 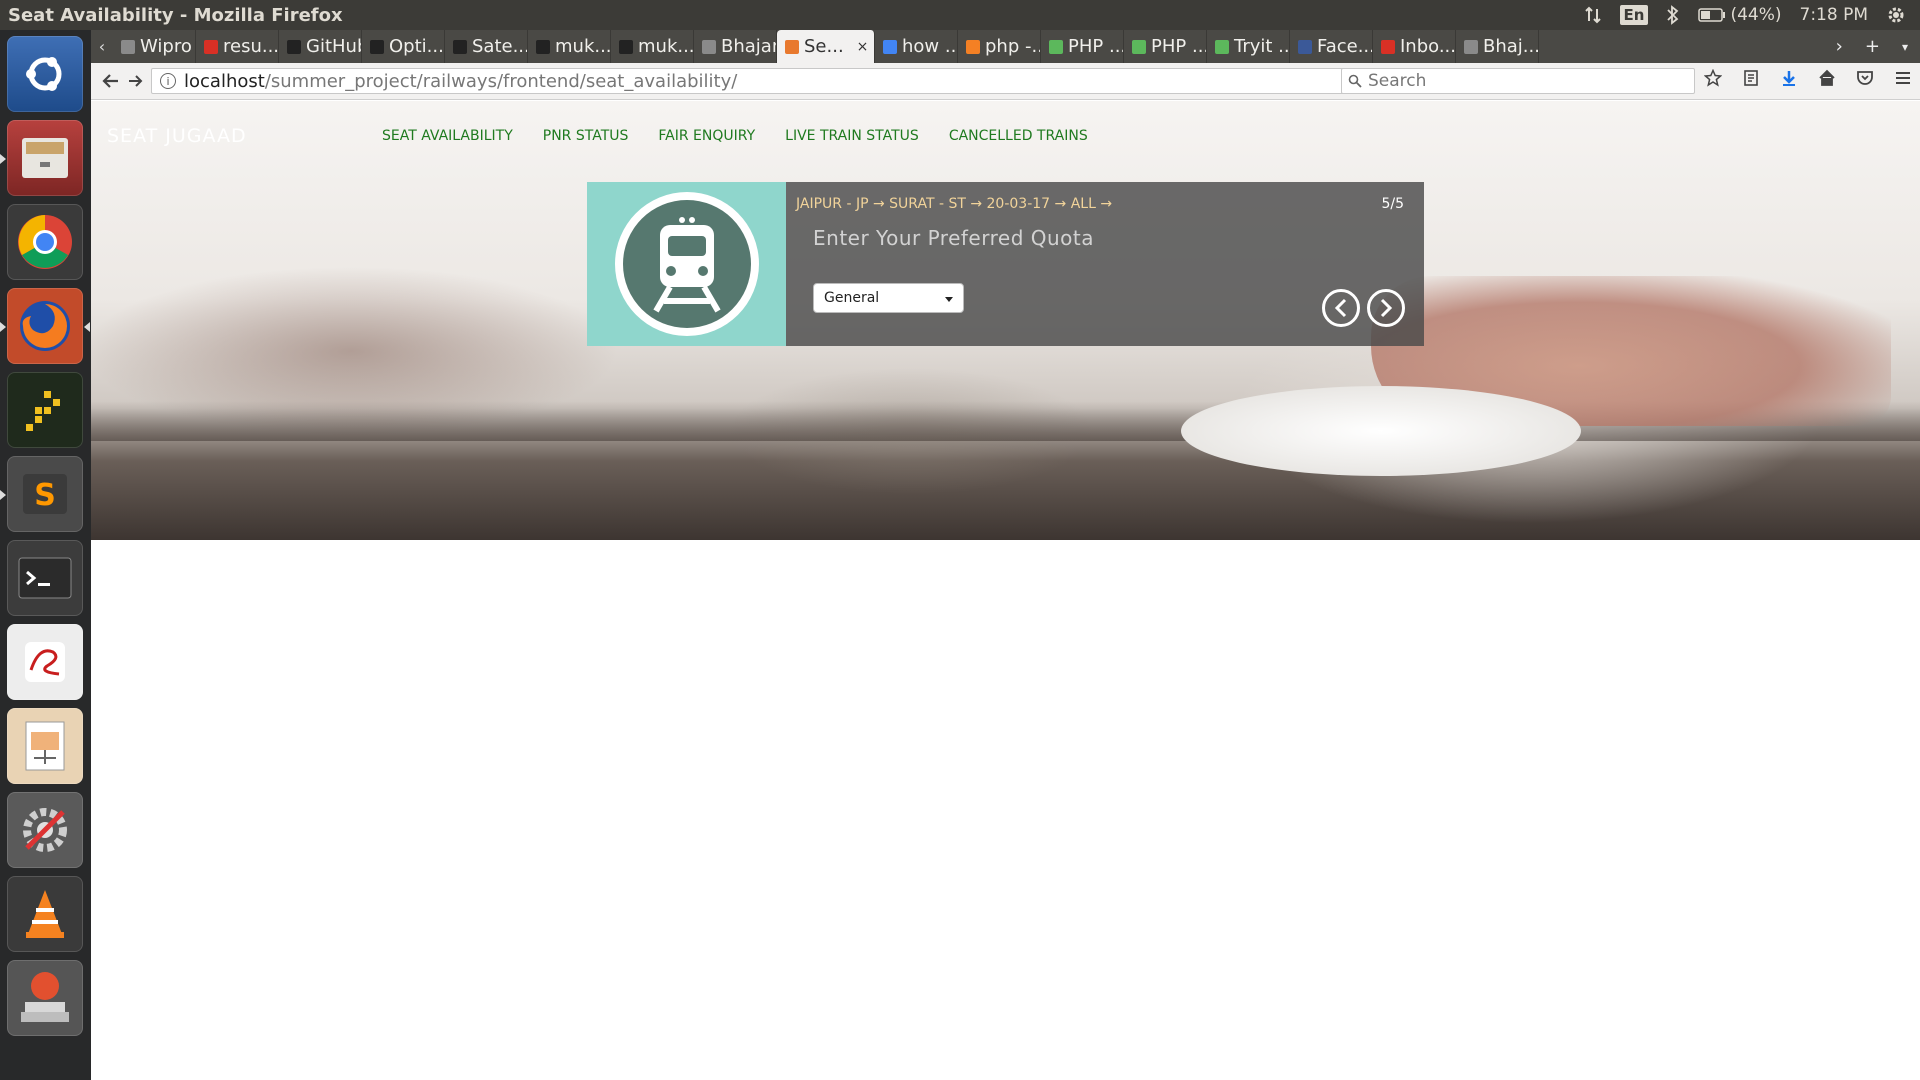 What do you see at coordinates (1713, 79) in the screenshot?
I see `bookmark-star-icon` at bounding box center [1713, 79].